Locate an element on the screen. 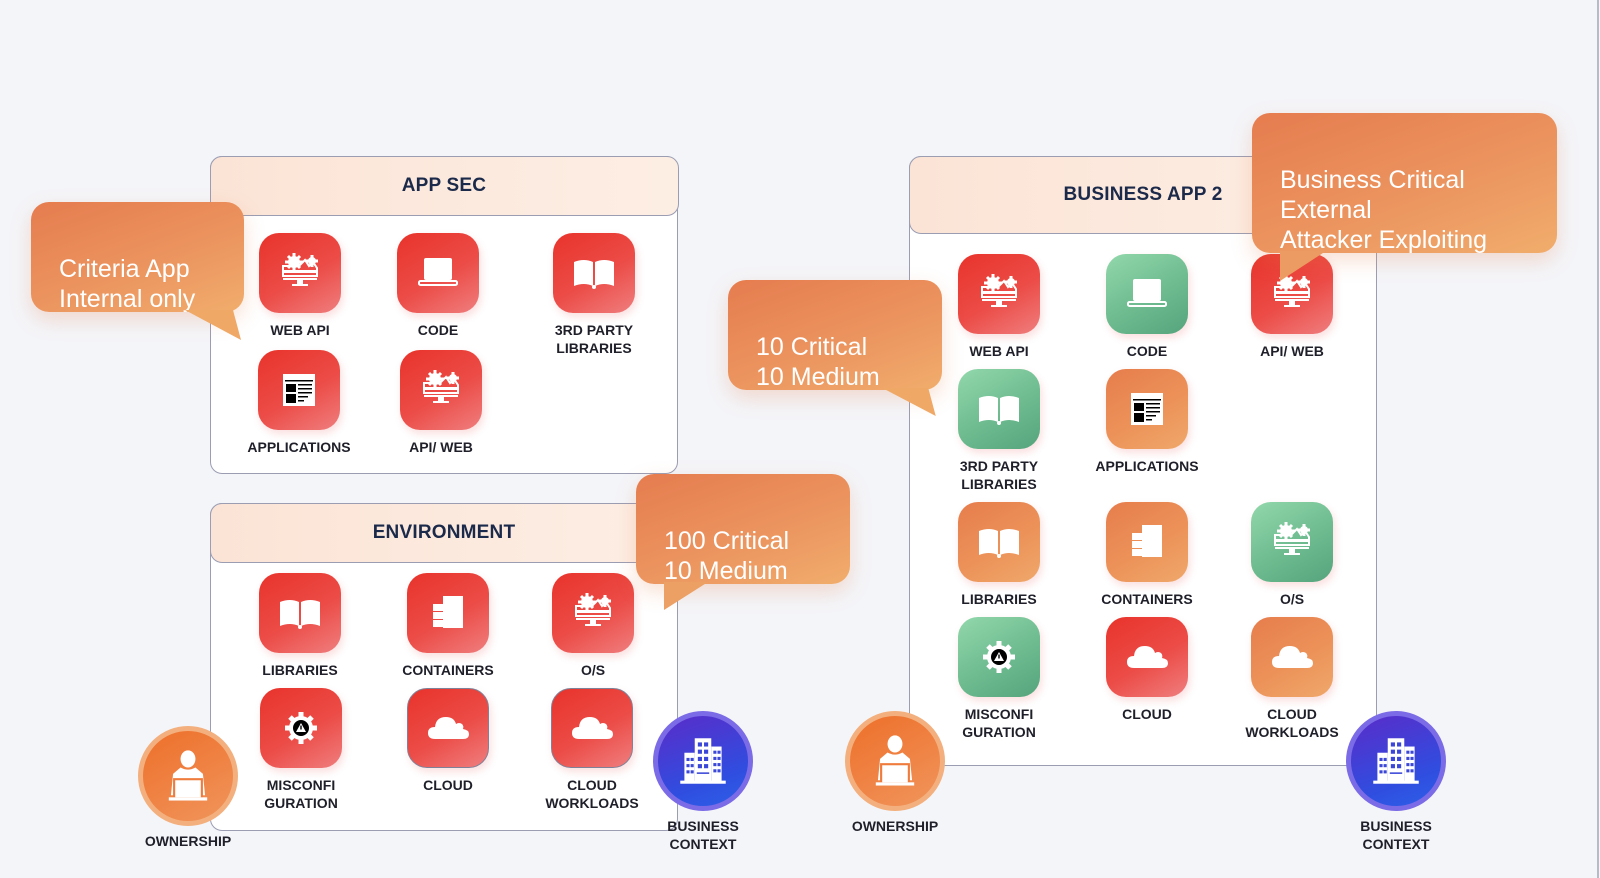  tile-api-web: API/ WEB is located at coordinates (441, 403).